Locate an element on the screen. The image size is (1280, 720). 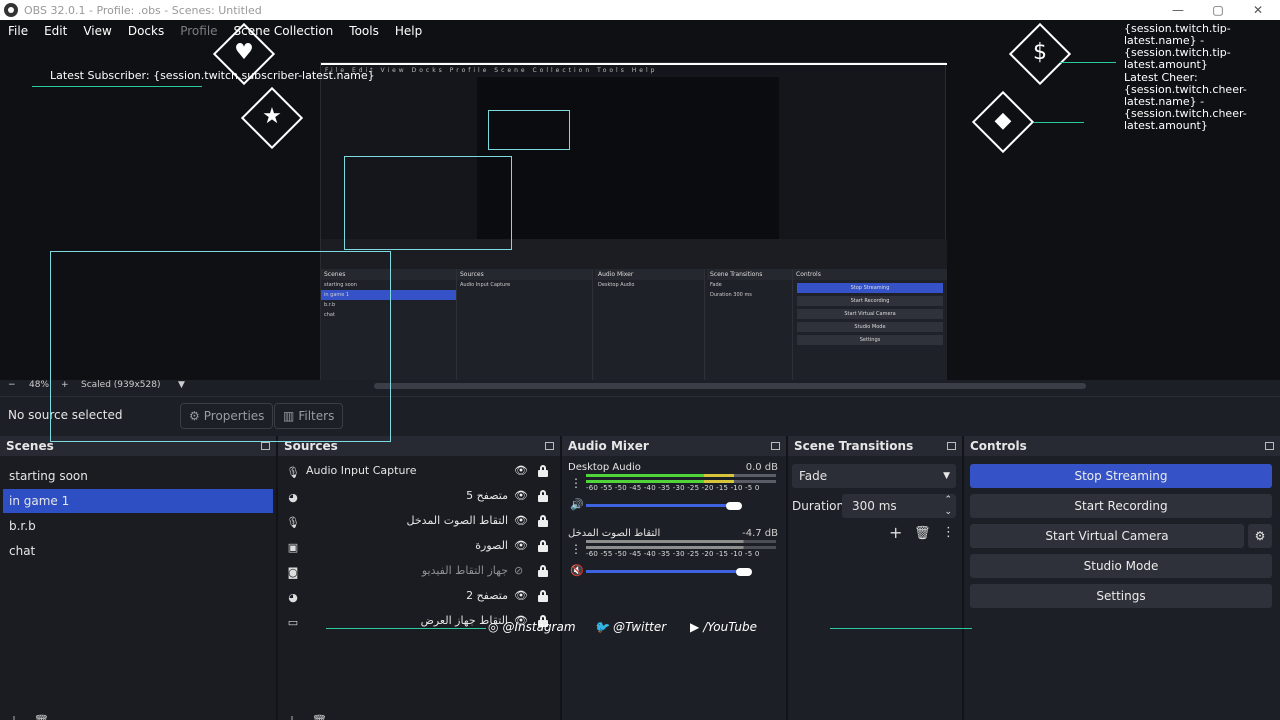
remove-transition-icon: 🗑 is located at coordinates (922, 533).